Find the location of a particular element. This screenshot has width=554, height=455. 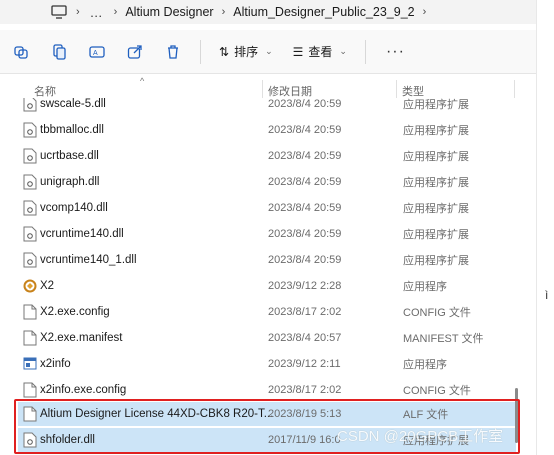

window-app-icon is located at coordinates (30, 364).